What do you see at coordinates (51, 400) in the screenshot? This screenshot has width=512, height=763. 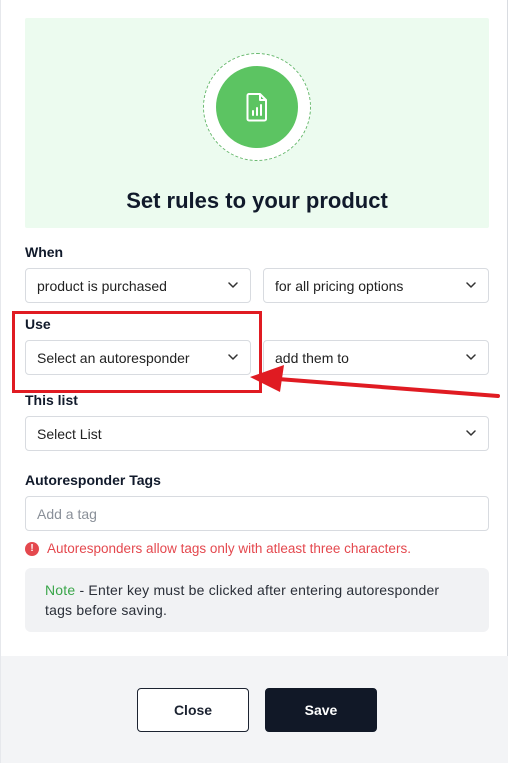 I see `list-label: This list` at bounding box center [51, 400].